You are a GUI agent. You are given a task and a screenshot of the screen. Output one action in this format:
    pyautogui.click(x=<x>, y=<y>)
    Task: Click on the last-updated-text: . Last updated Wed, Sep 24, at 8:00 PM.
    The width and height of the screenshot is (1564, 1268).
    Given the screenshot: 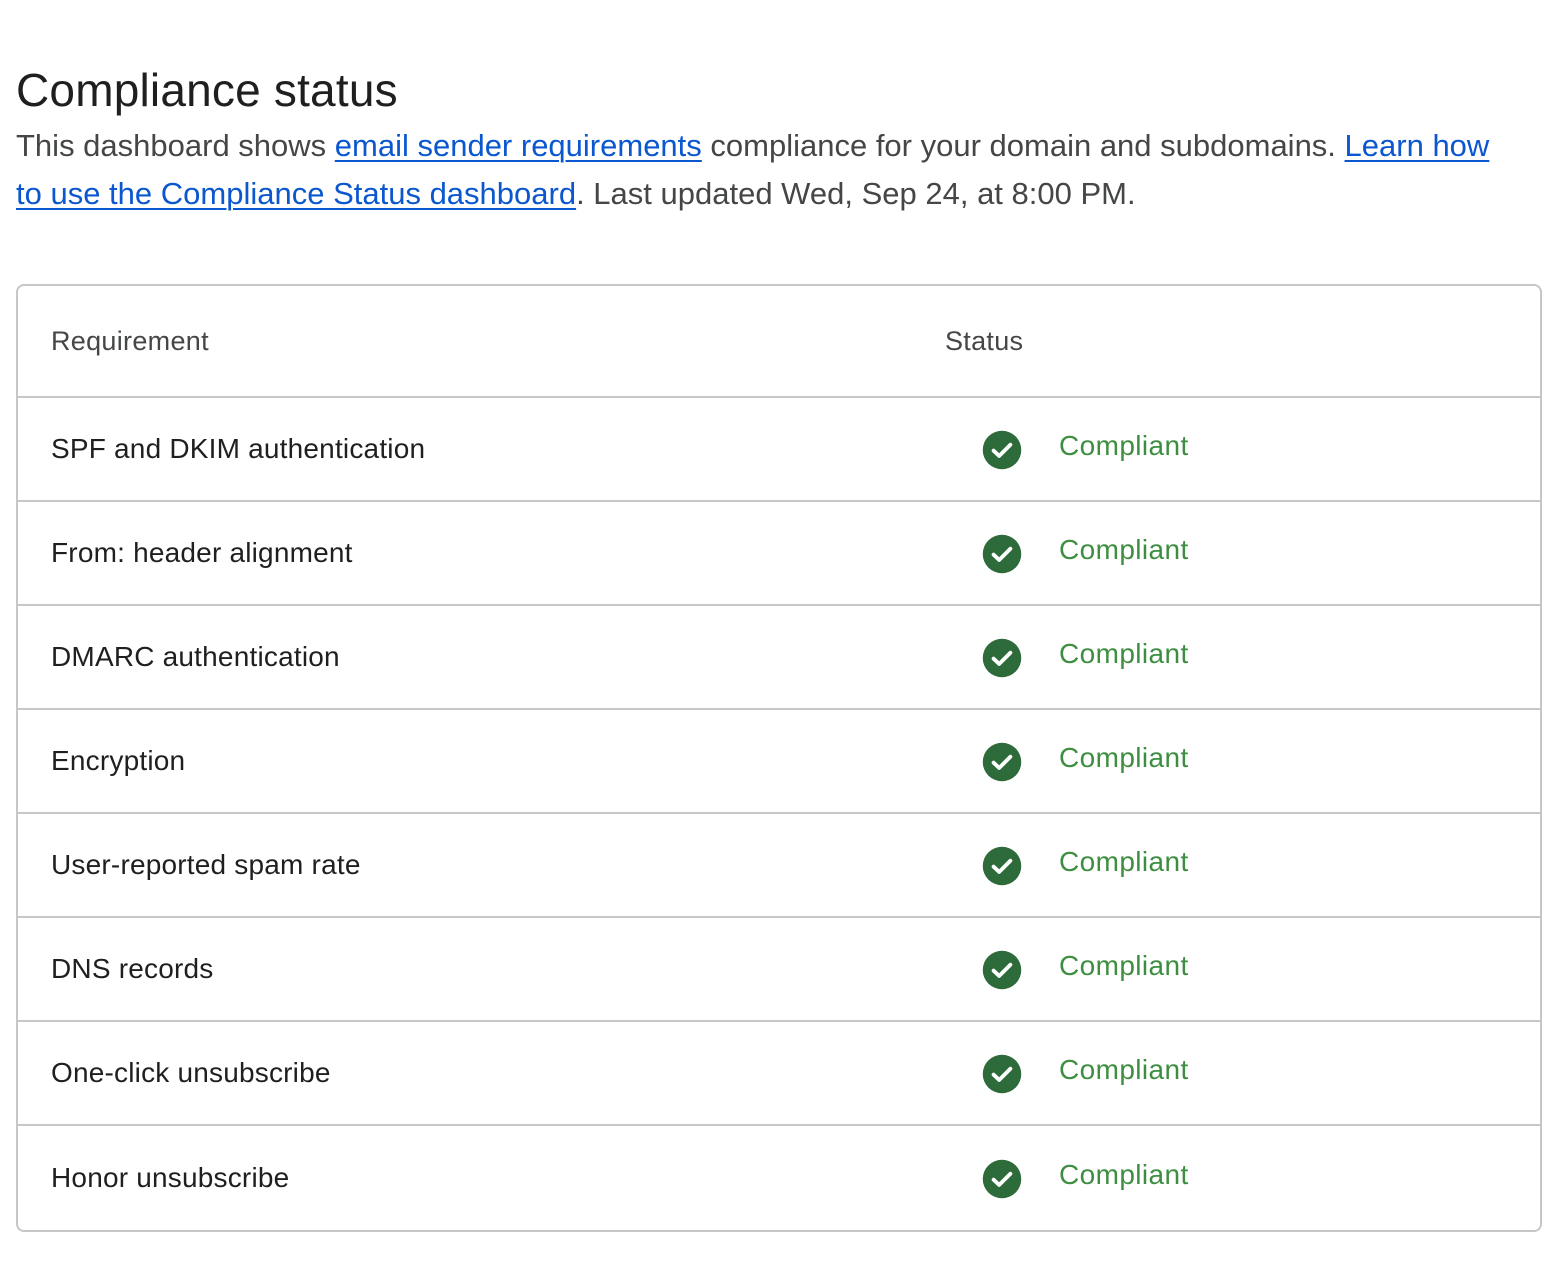 What is the action you would take?
    pyautogui.click(x=856, y=193)
    